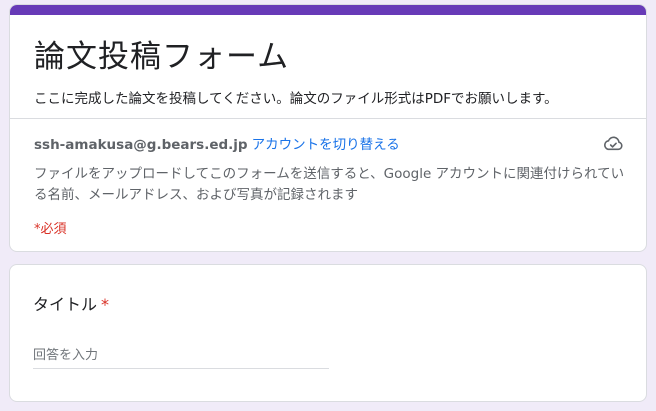 The height and width of the screenshot is (411, 656). Describe the element at coordinates (162, 57) in the screenshot. I see `form-title: 論文投稿フォーム` at that location.